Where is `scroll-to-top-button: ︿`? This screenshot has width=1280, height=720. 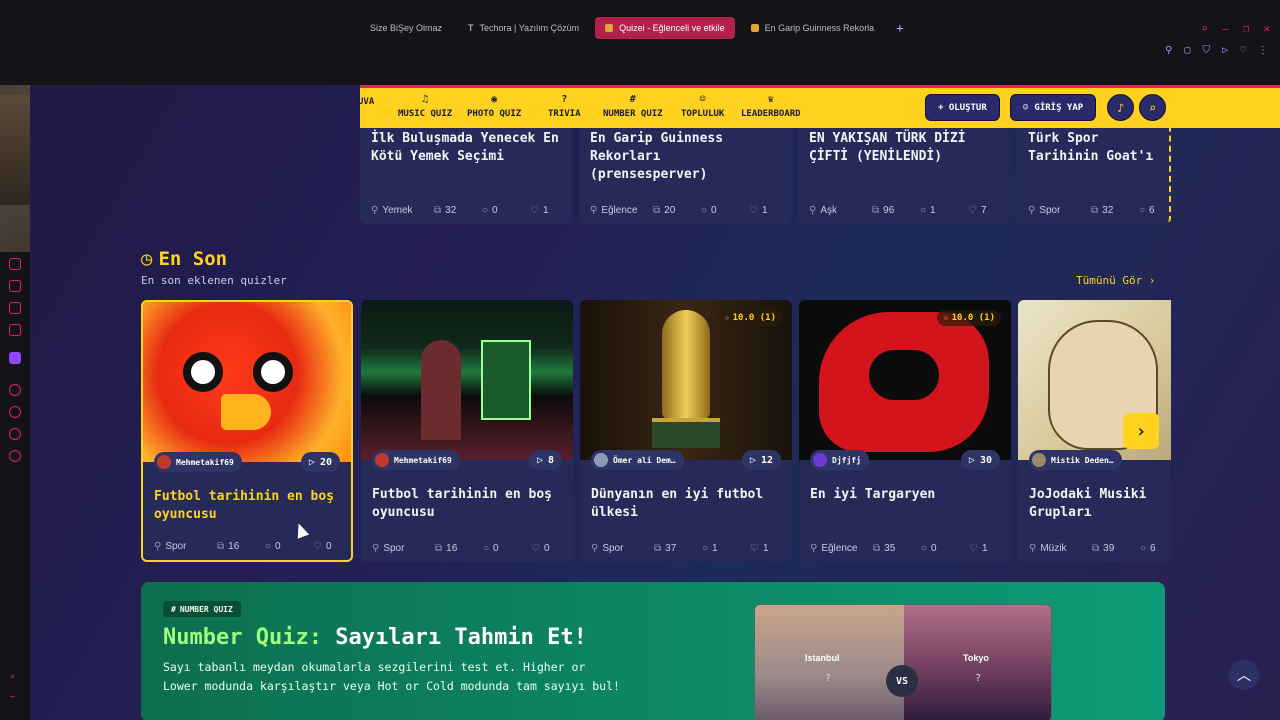
scroll-to-top-button: ︿ is located at coordinates (1244, 675).